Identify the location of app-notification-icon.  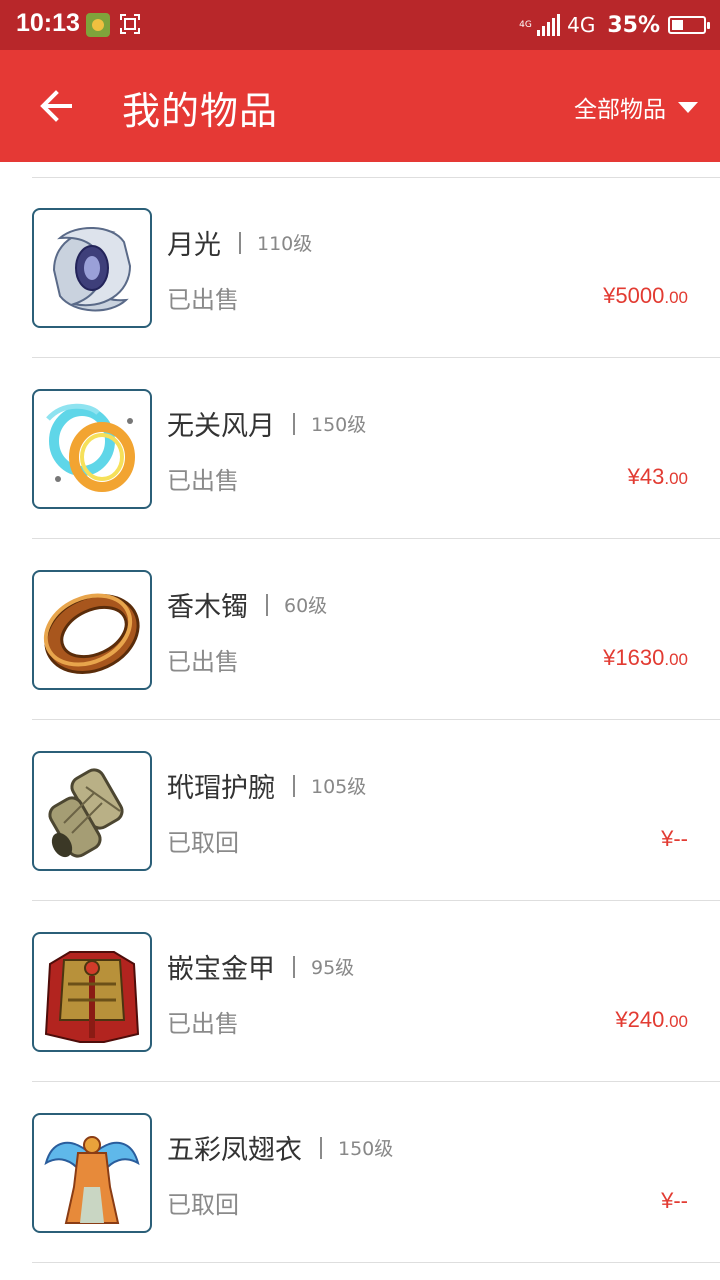
(98, 25).